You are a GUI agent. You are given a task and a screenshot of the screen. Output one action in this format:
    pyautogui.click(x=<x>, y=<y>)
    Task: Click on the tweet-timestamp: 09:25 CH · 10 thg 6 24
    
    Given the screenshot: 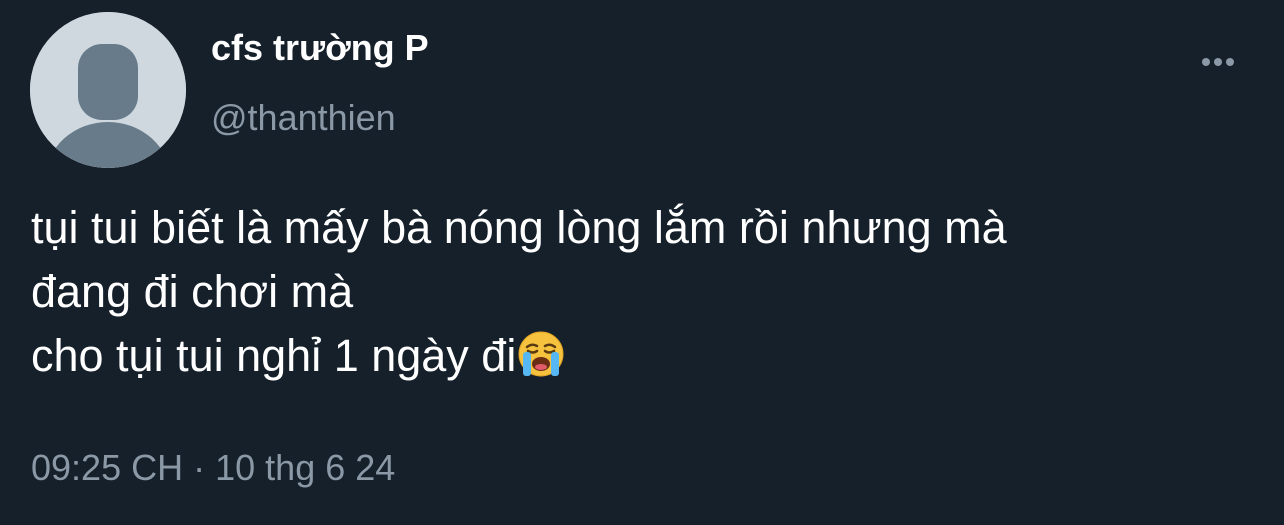 What is the action you would take?
    pyautogui.click(x=213, y=468)
    